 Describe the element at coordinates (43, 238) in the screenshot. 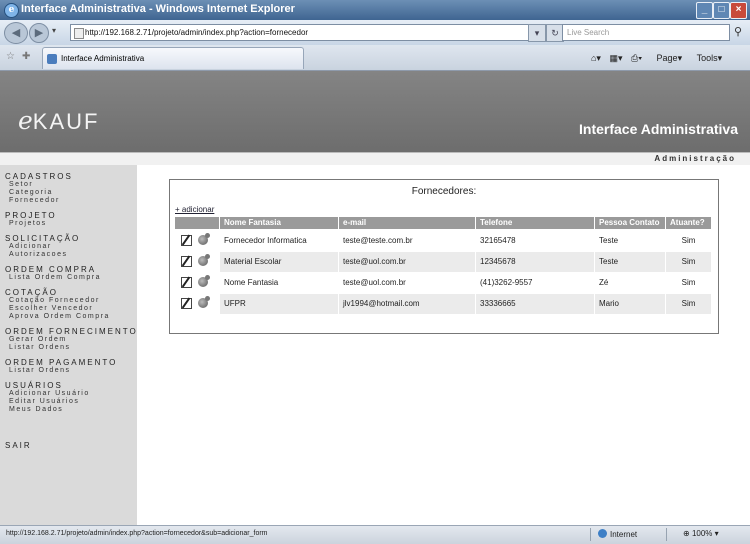

I see `sidebar-section-solicitacao: SOLICITAÇÃO` at that location.